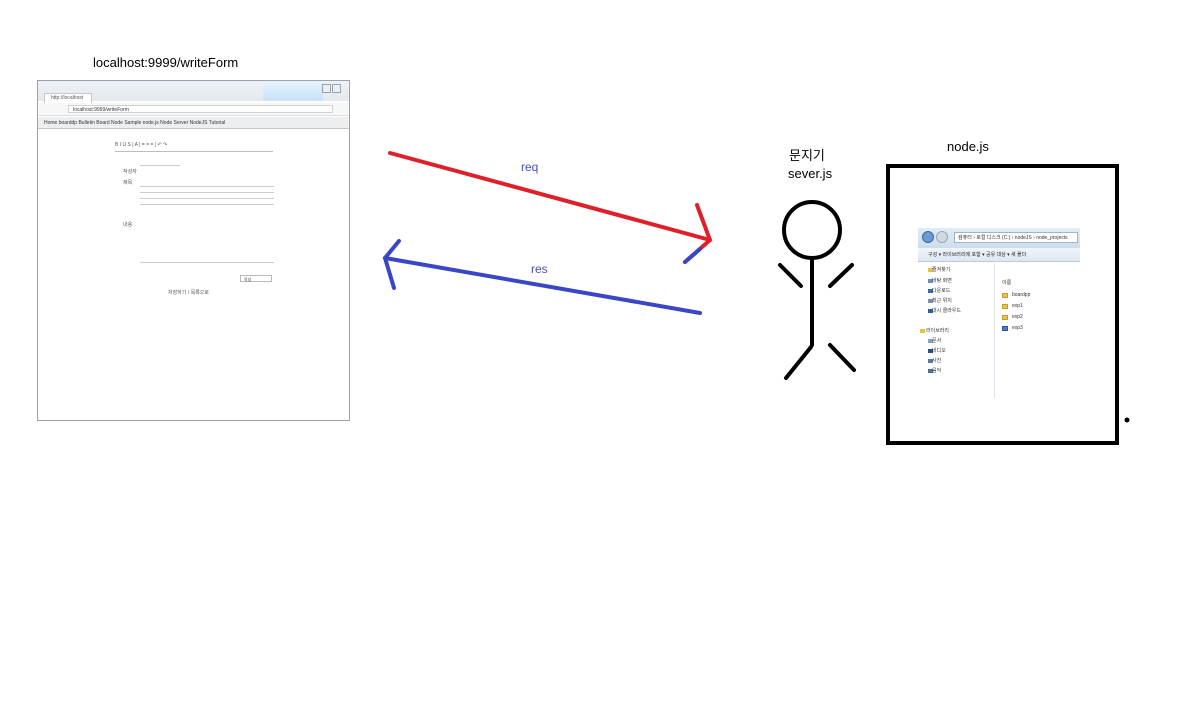  Describe the element at coordinates (942, 237) in the screenshot. I see `forward-icon` at that location.